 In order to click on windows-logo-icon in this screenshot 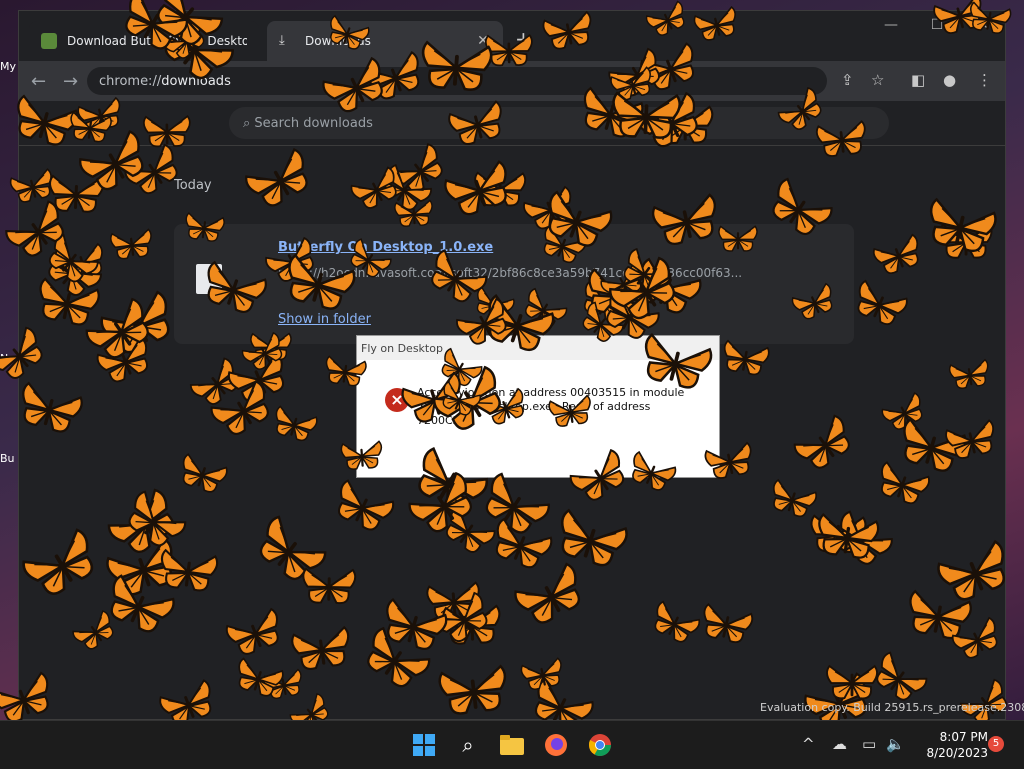, I will do `click(424, 745)`.